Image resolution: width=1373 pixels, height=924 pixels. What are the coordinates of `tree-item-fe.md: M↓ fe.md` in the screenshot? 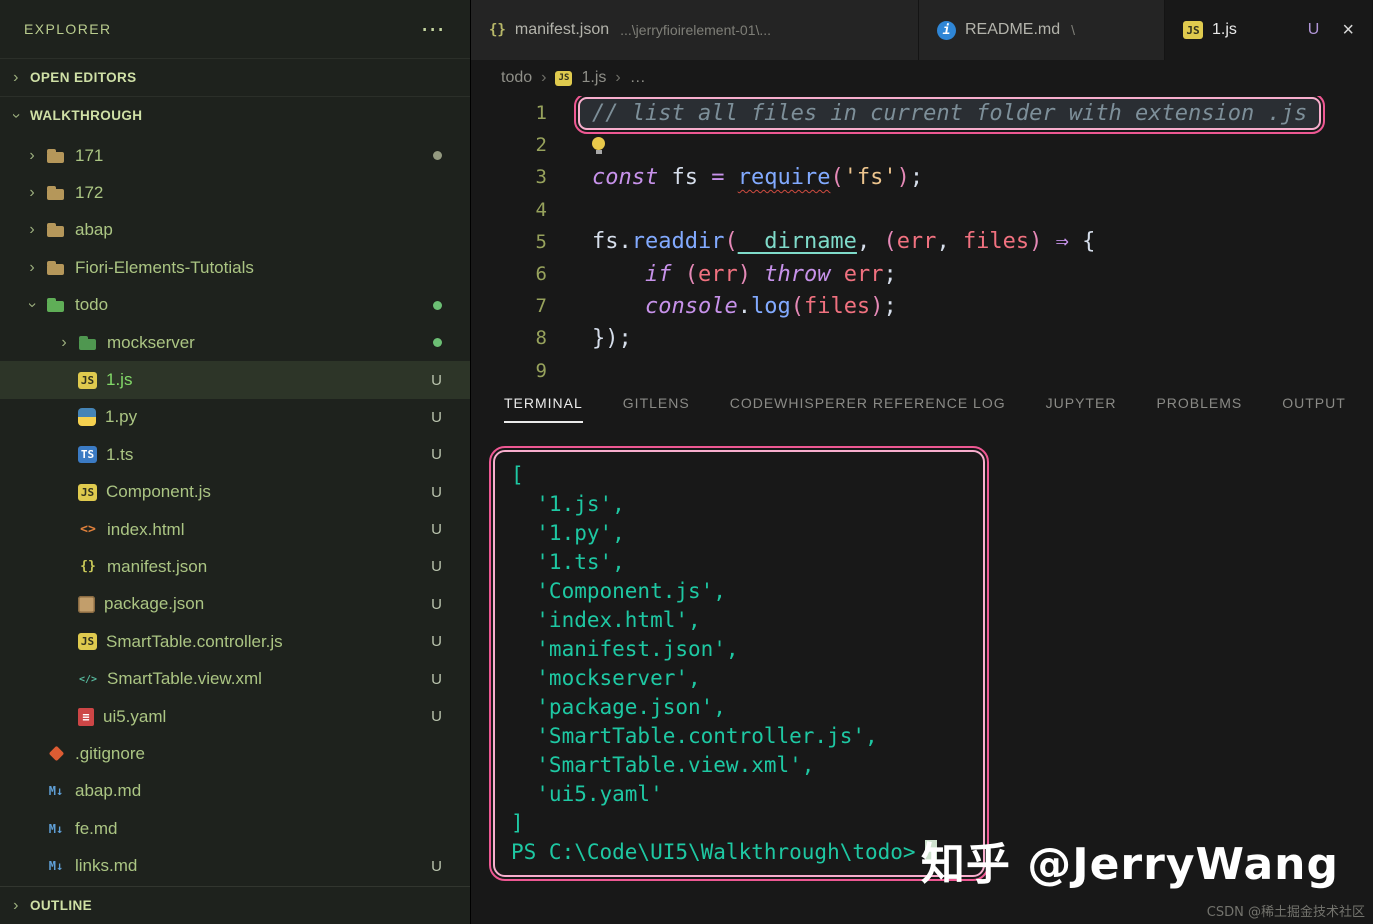 It's located at (235, 828).